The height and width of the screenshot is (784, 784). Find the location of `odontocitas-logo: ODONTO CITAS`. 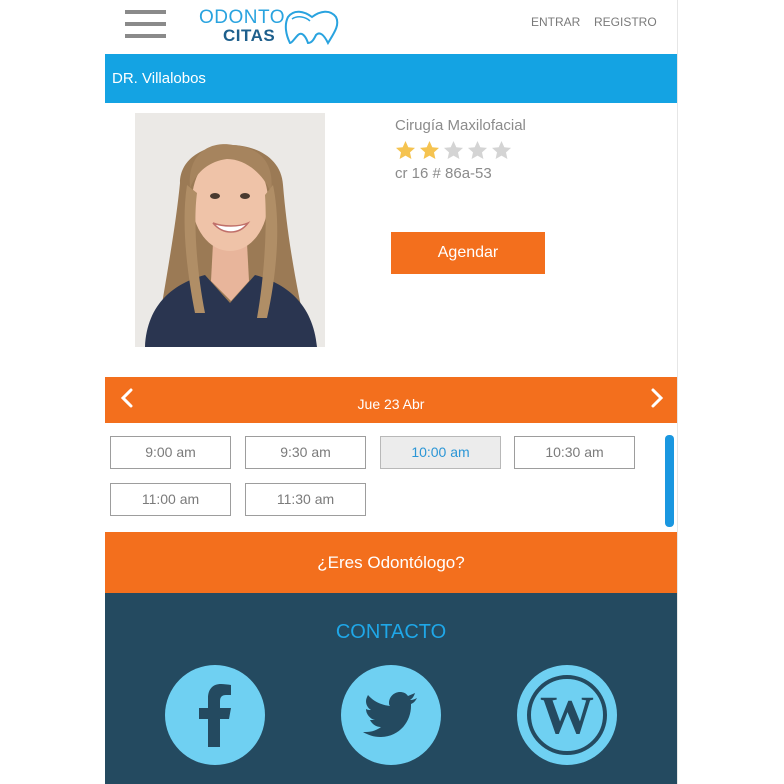

odontocitas-logo: ODONTO CITAS is located at coordinates (274, 25).